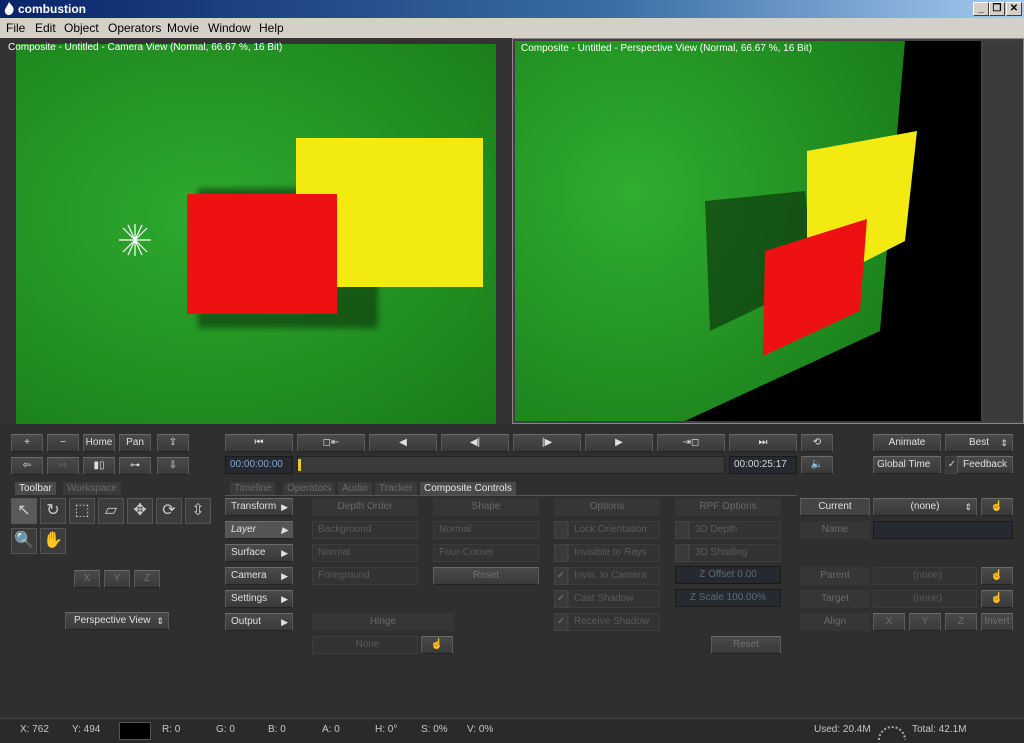 This screenshot has width=1024, height=743. I want to click on invisible-to-rays-label: Invisible to Rays, so click(614, 553).